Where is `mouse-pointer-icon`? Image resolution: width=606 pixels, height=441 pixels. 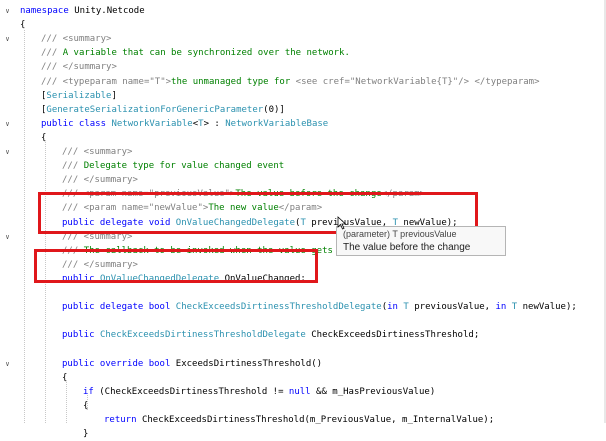
mouse-pointer-icon is located at coordinates (342, 223).